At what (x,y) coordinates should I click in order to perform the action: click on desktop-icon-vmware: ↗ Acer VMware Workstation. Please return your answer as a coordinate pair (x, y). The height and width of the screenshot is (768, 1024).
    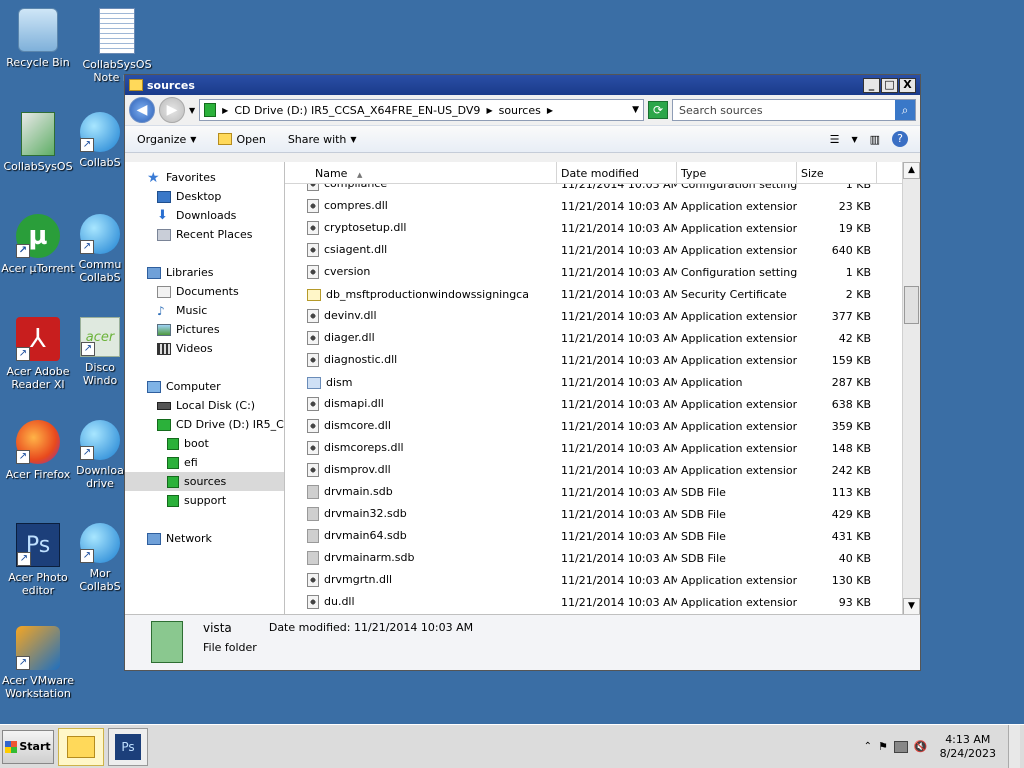
    Looking at the image, I should click on (39, 663).